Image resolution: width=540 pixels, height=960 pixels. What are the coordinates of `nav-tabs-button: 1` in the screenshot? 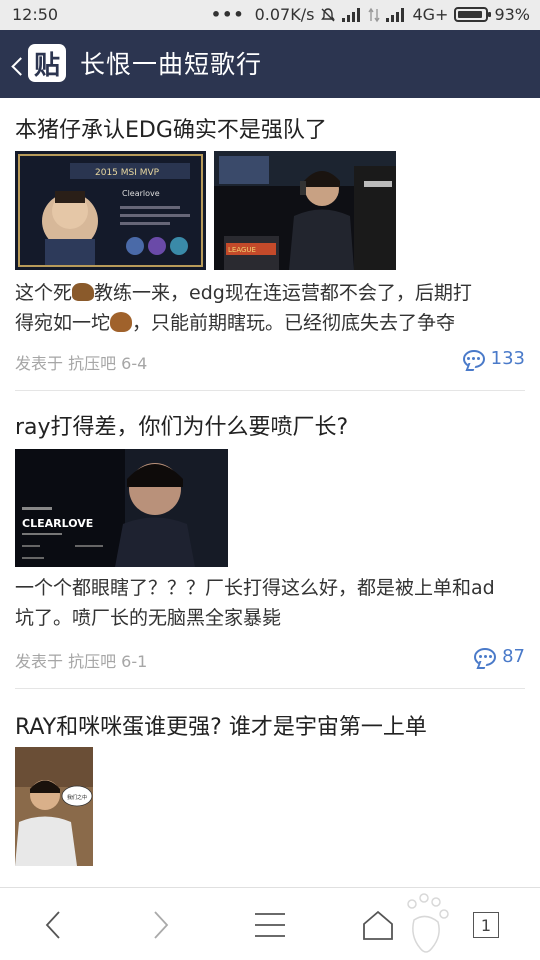 It's located at (486, 925).